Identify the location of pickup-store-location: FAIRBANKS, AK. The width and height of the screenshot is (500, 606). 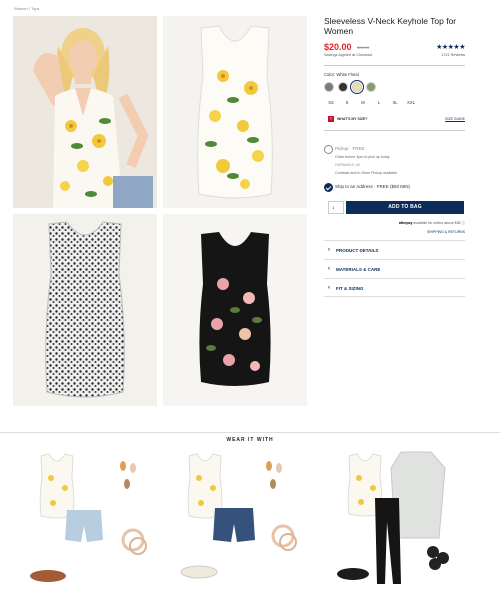
(347, 165).